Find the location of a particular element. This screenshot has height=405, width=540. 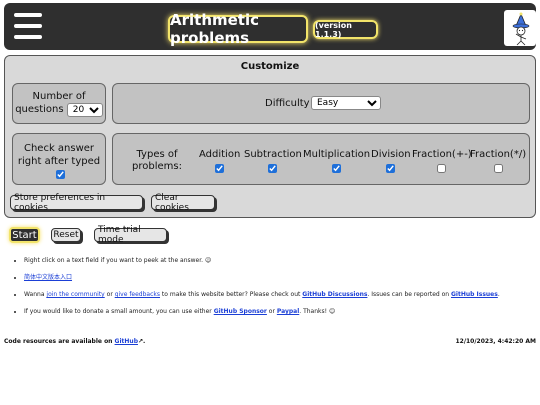

top-header: Arithmetic problems (version 1.1.3) is located at coordinates (270, 26).